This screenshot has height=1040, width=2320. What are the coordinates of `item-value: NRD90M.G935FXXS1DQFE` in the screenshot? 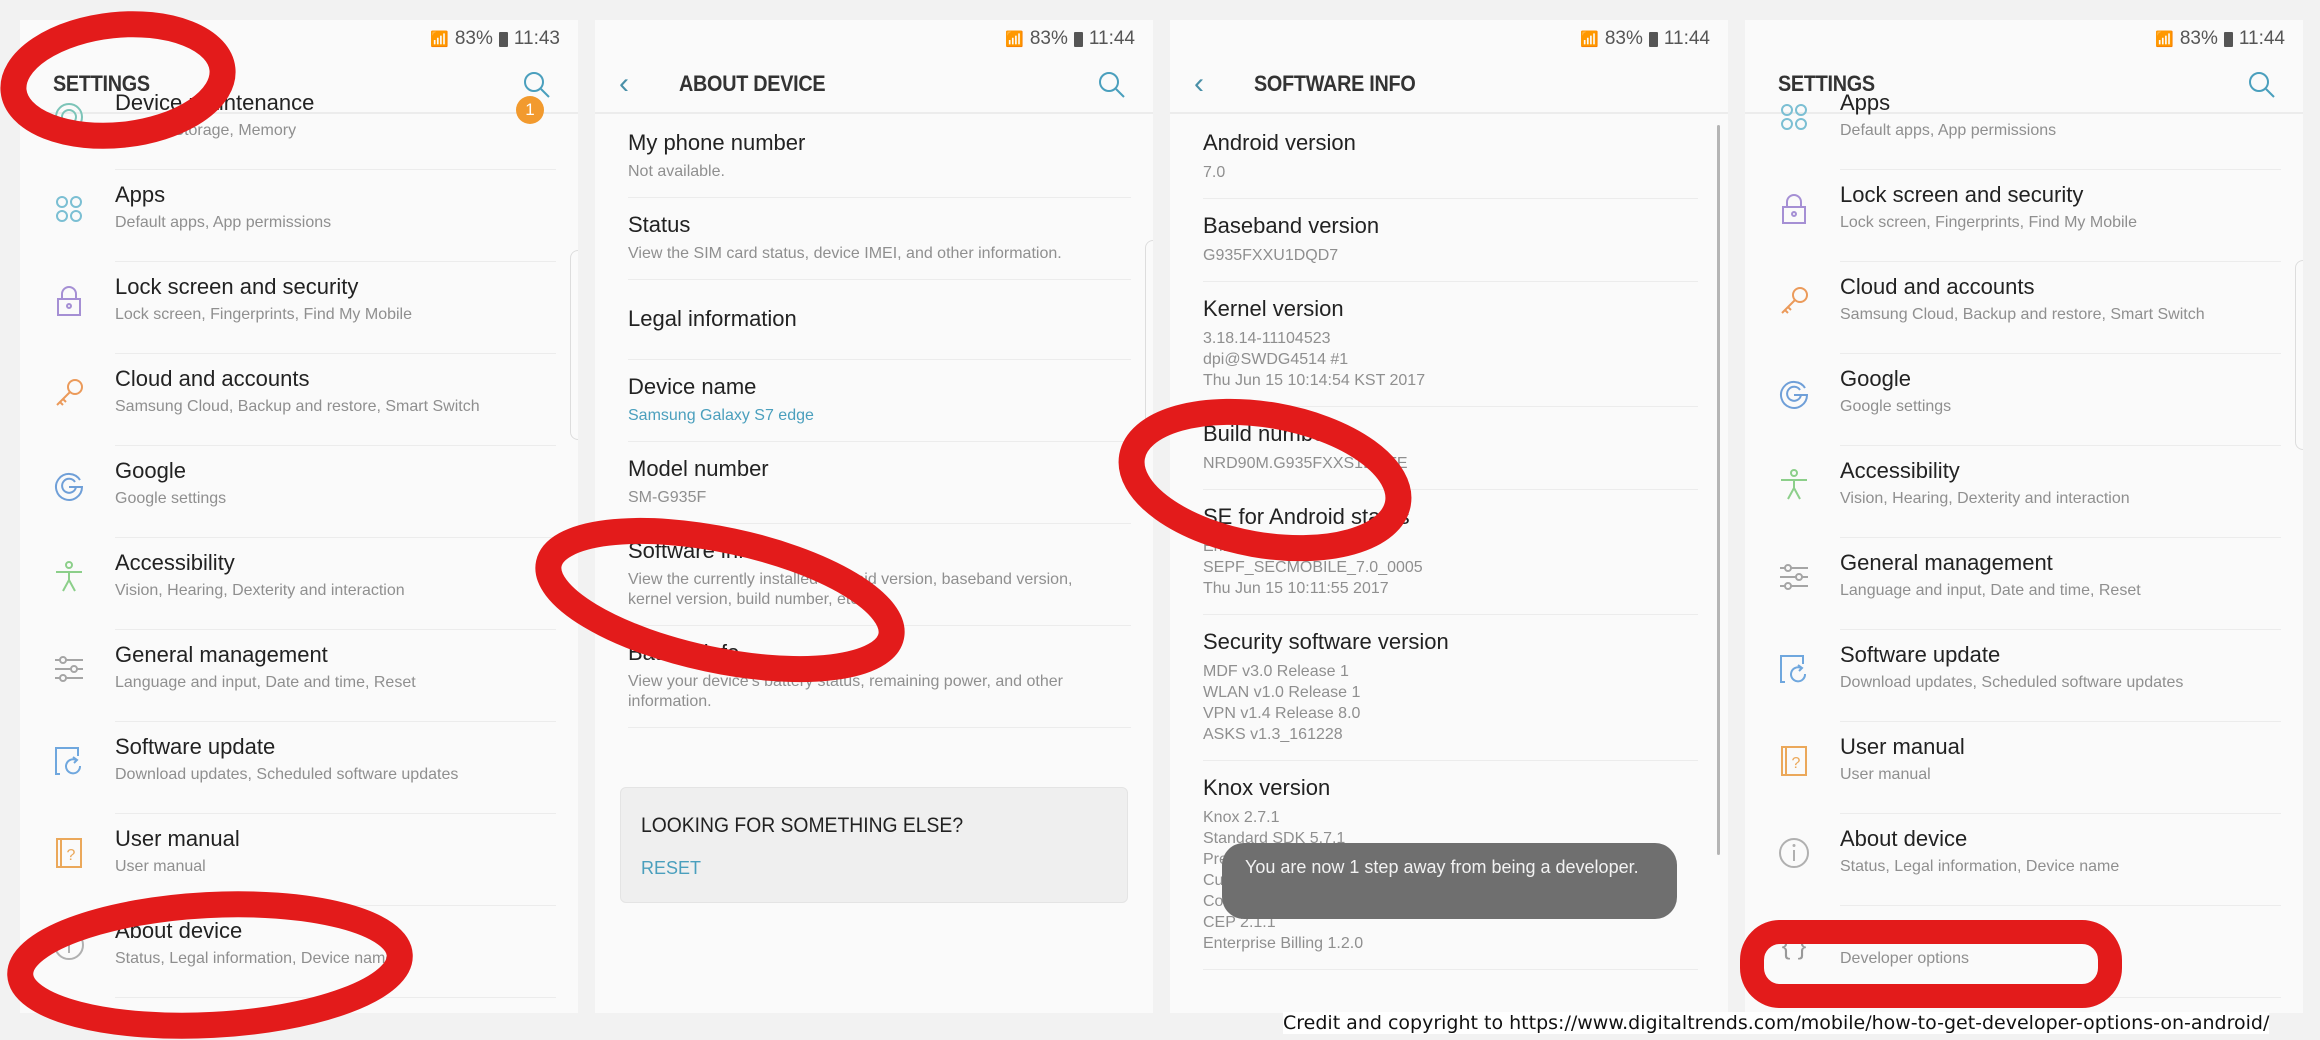 It's located at (1465, 463).